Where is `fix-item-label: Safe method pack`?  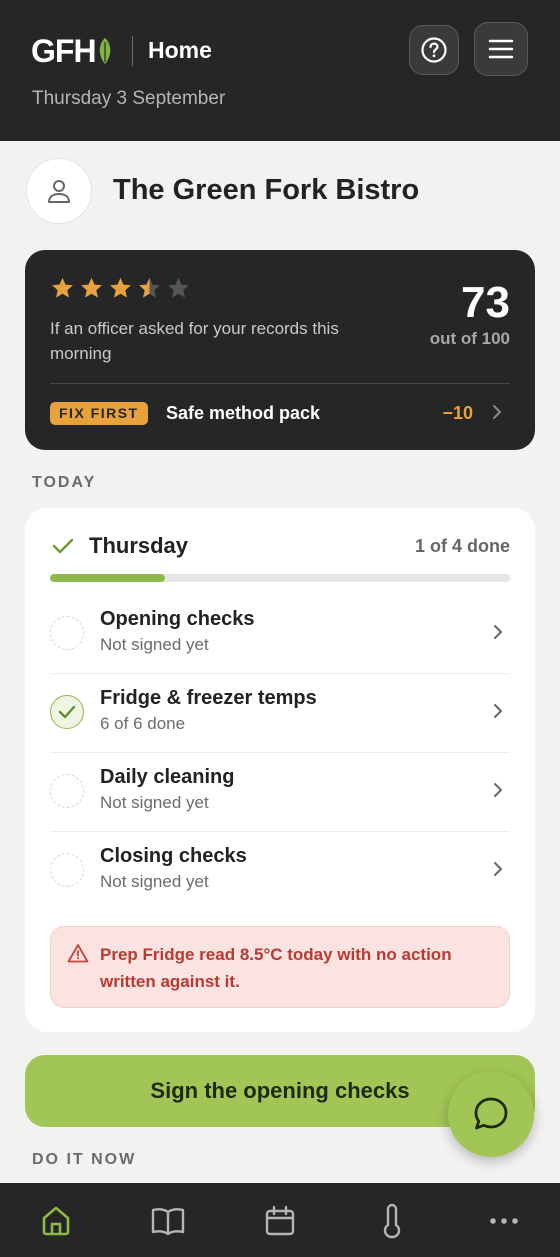
fix-item-label: Safe method pack is located at coordinates (243, 413).